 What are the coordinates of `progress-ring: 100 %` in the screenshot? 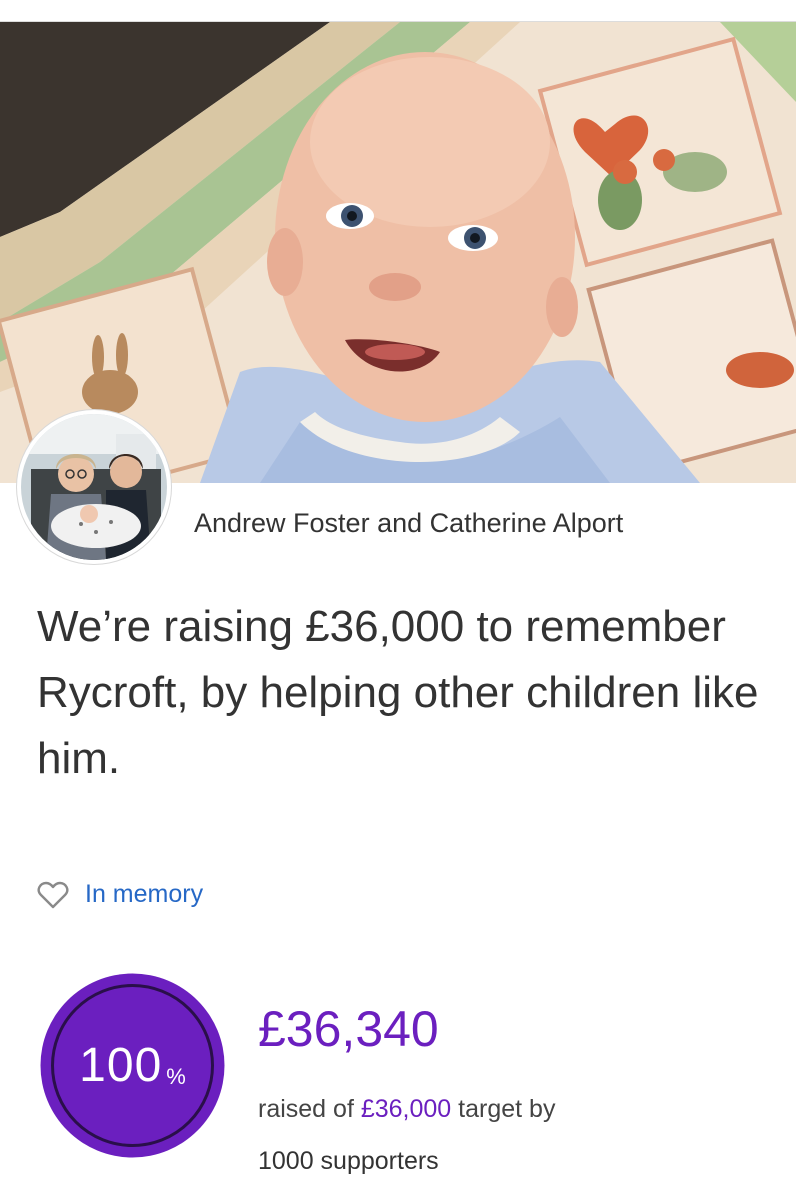 It's located at (132, 1065).